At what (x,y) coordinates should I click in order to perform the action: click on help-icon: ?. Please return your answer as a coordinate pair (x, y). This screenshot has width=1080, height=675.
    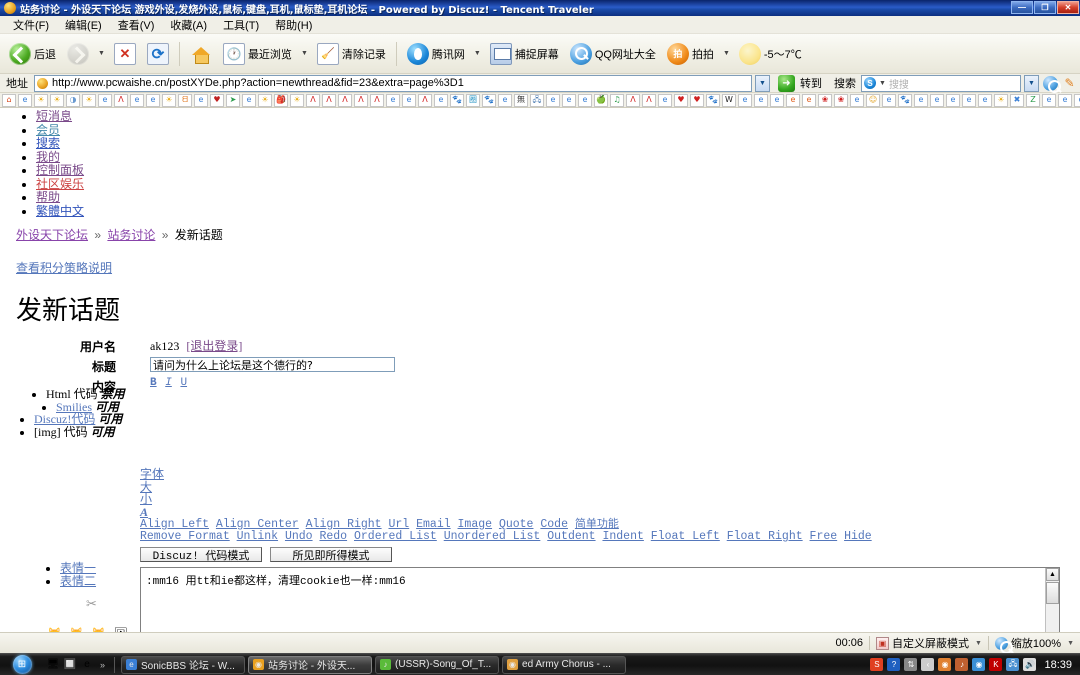
    Looking at the image, I should click on (894, 664).